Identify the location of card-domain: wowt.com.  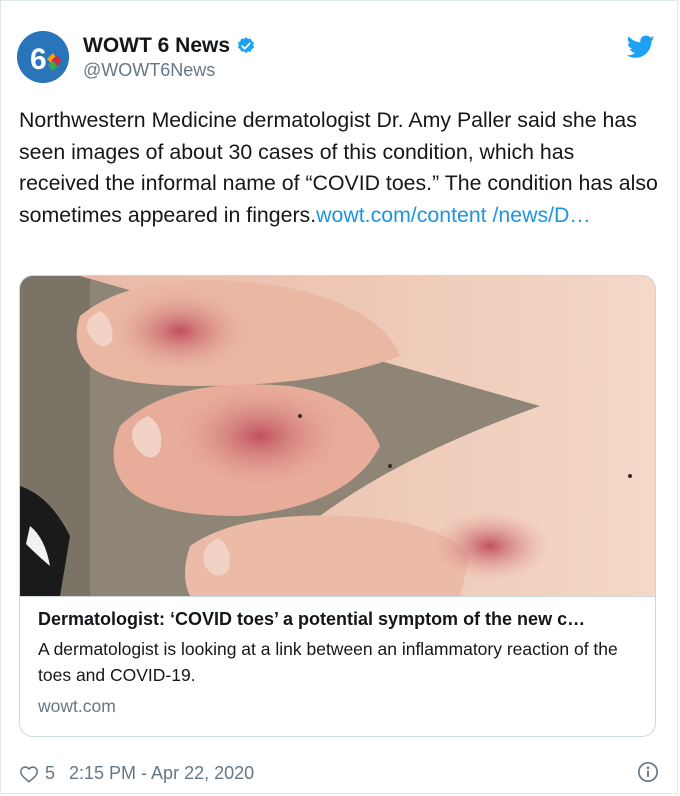
(77, 706).